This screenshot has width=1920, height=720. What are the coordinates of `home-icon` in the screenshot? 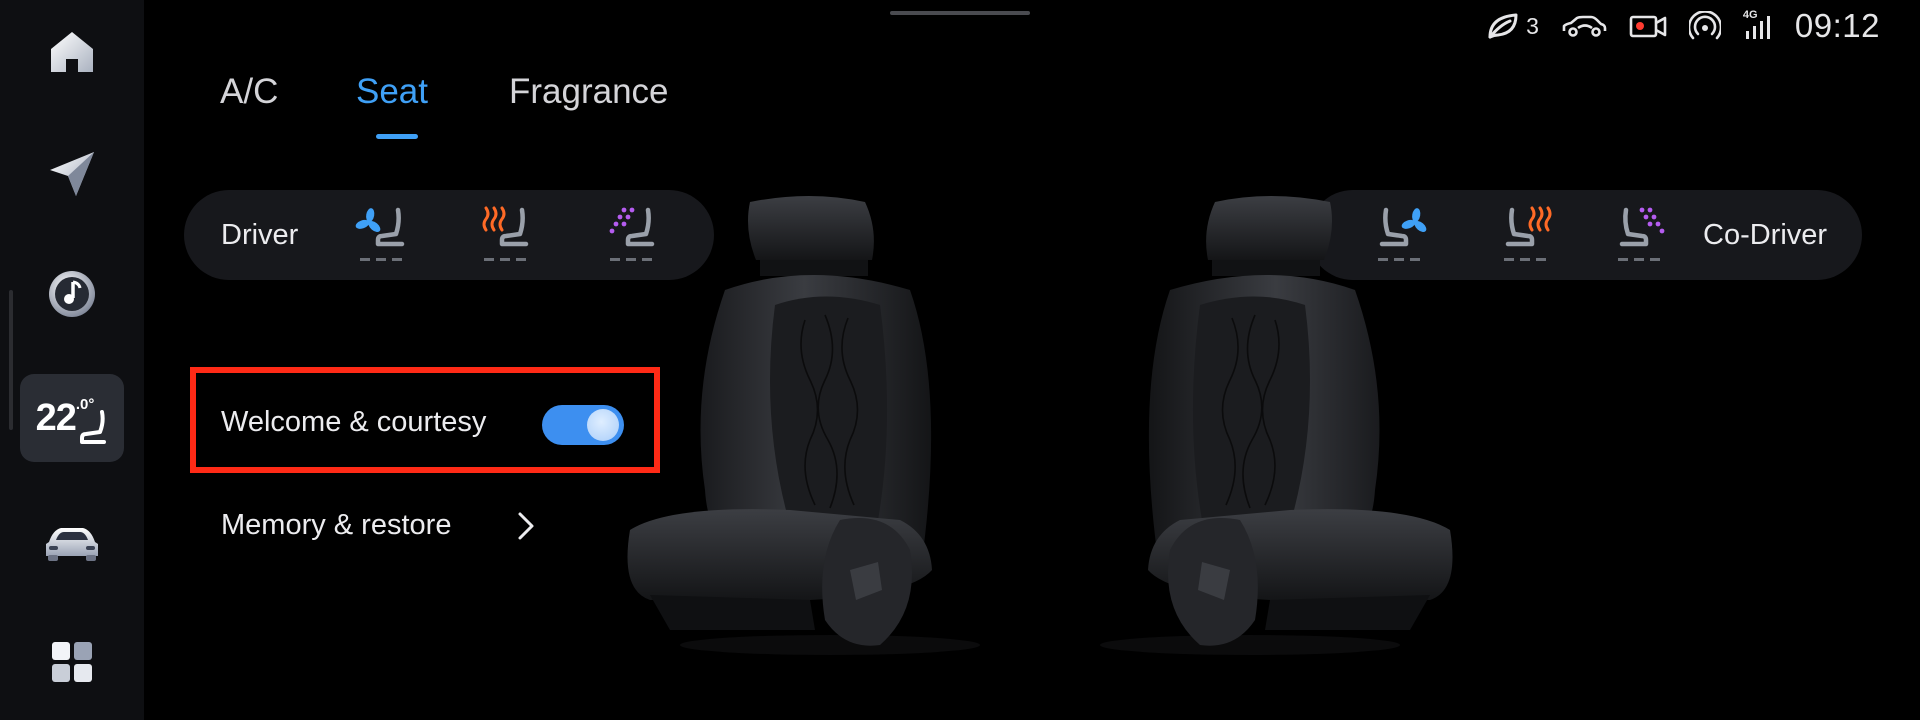 It's located at (72, 52).